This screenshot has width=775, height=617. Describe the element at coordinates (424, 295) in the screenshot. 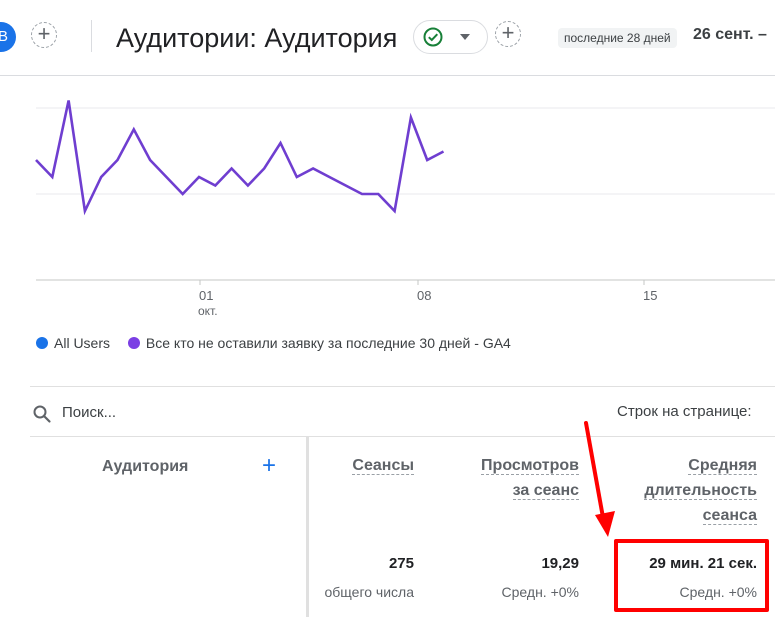

I see `x-tick-label: 08` at that location.